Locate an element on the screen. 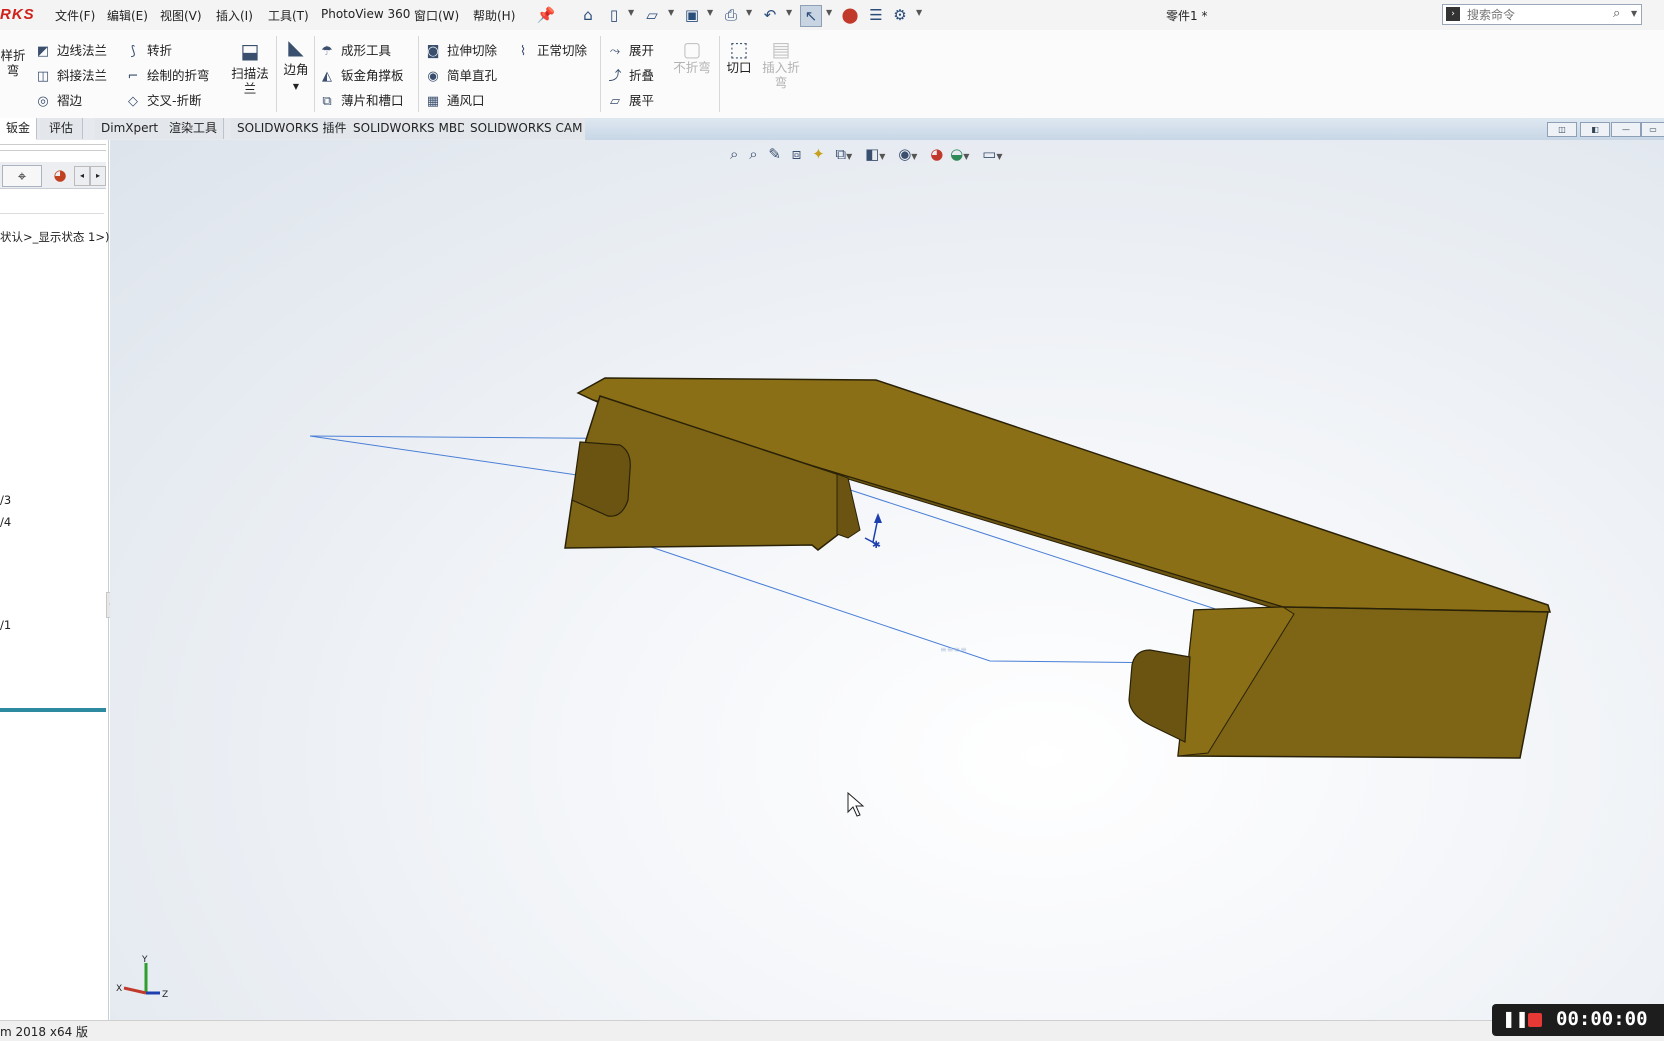  swept-flange-icon: ⬓ is located at coordinates (250, 51).